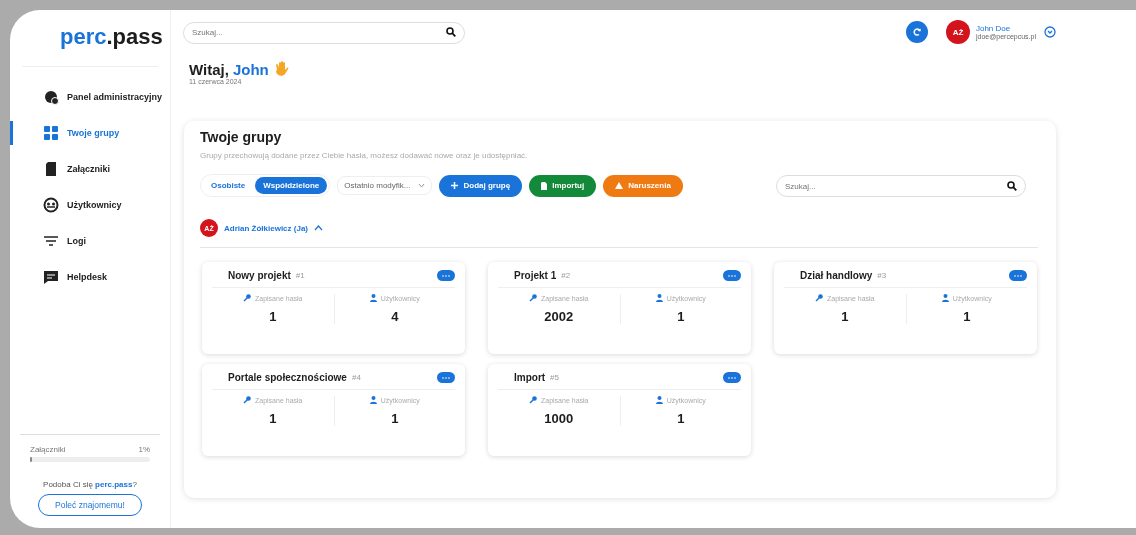  I want to click on greeting: Witaj,, so click(209, 69).